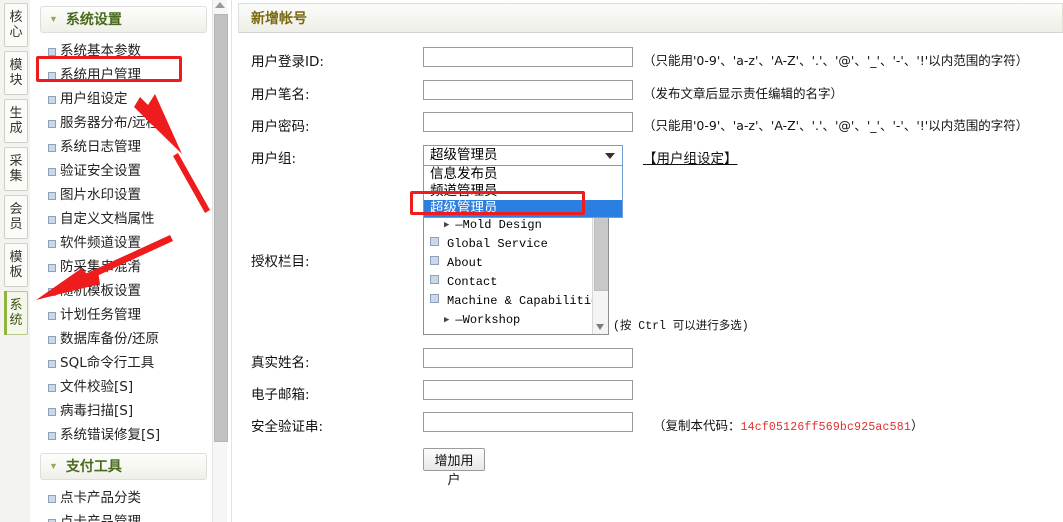  I want to click on sidebar-item-scheduled-task: 计划任务管理, so click(122, 315).